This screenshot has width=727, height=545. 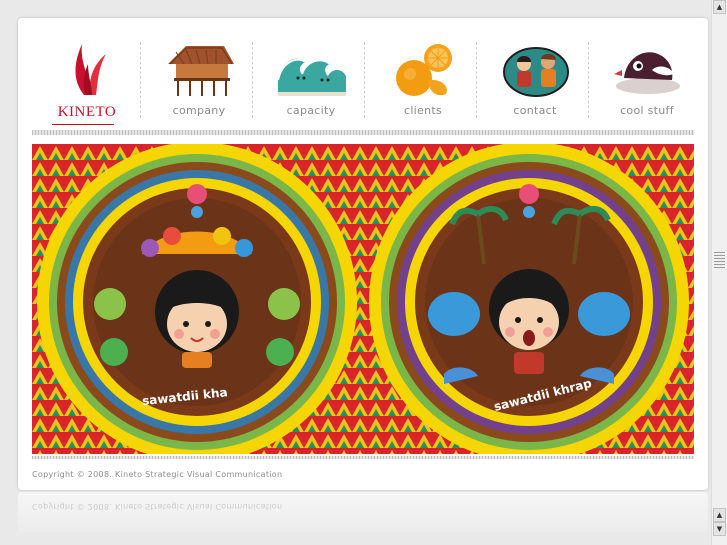 What do you see at coordinates (83, 124) in the screenshot?
I see `logo-underline` at bounding box center [83, 124].